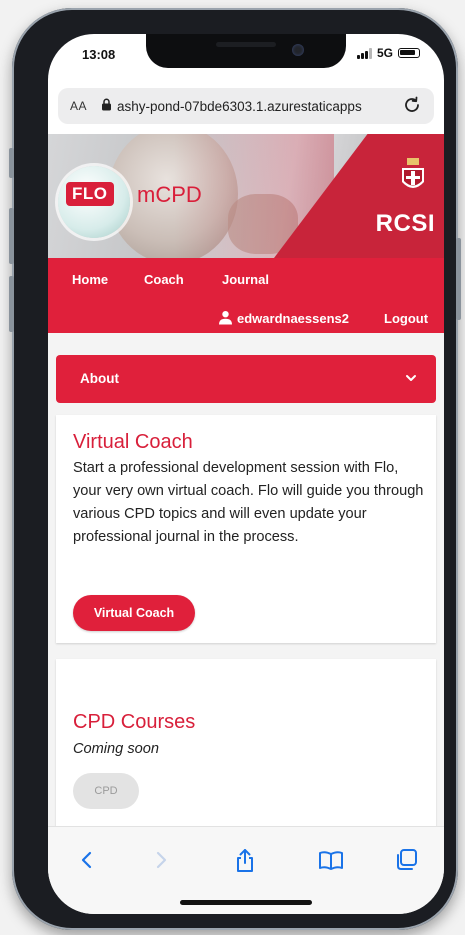 The width and height of the screenshot is (465, 935). What do you see at coordinates (11, 304) in the screenshot?
I see `volume-down-button` at bounding box center [11, 304].